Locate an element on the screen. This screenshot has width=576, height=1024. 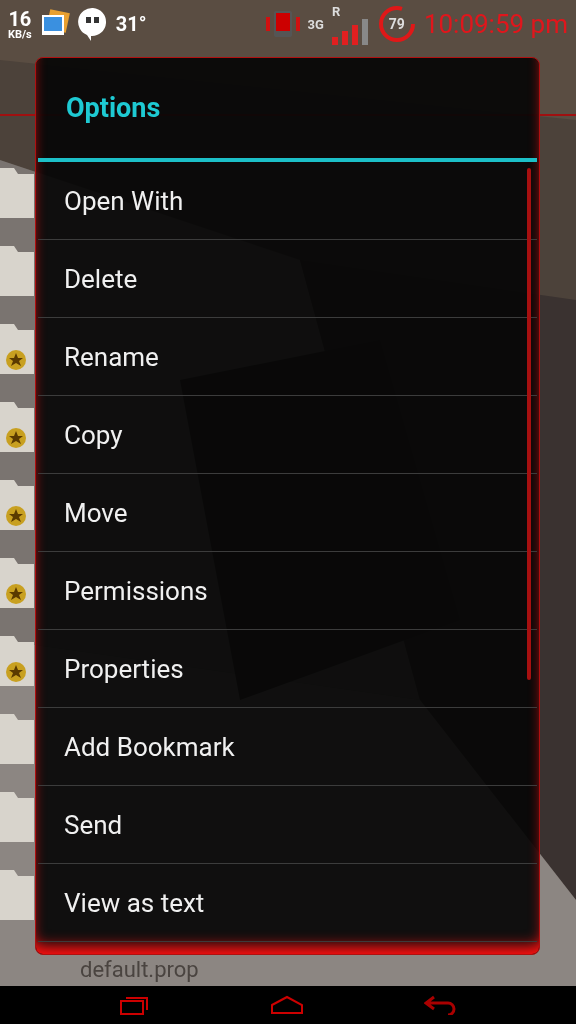
network-type: 3G is located at coordinates (315, 24).